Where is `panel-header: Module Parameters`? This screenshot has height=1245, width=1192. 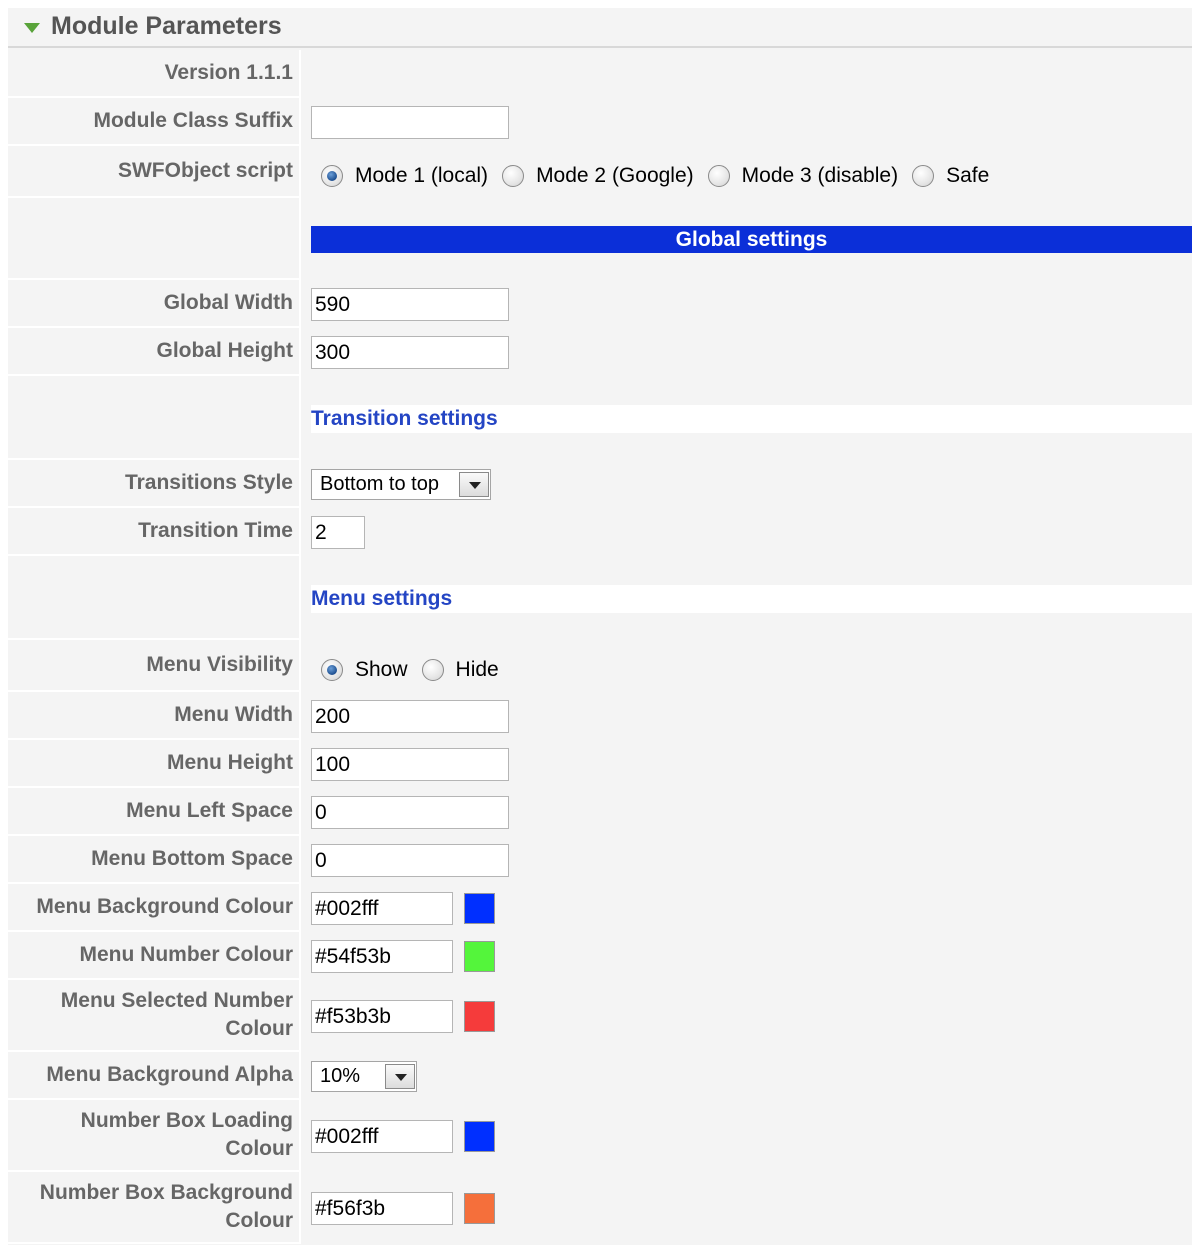 panel-header: Module Parameters is located at coordinates (600, 28).